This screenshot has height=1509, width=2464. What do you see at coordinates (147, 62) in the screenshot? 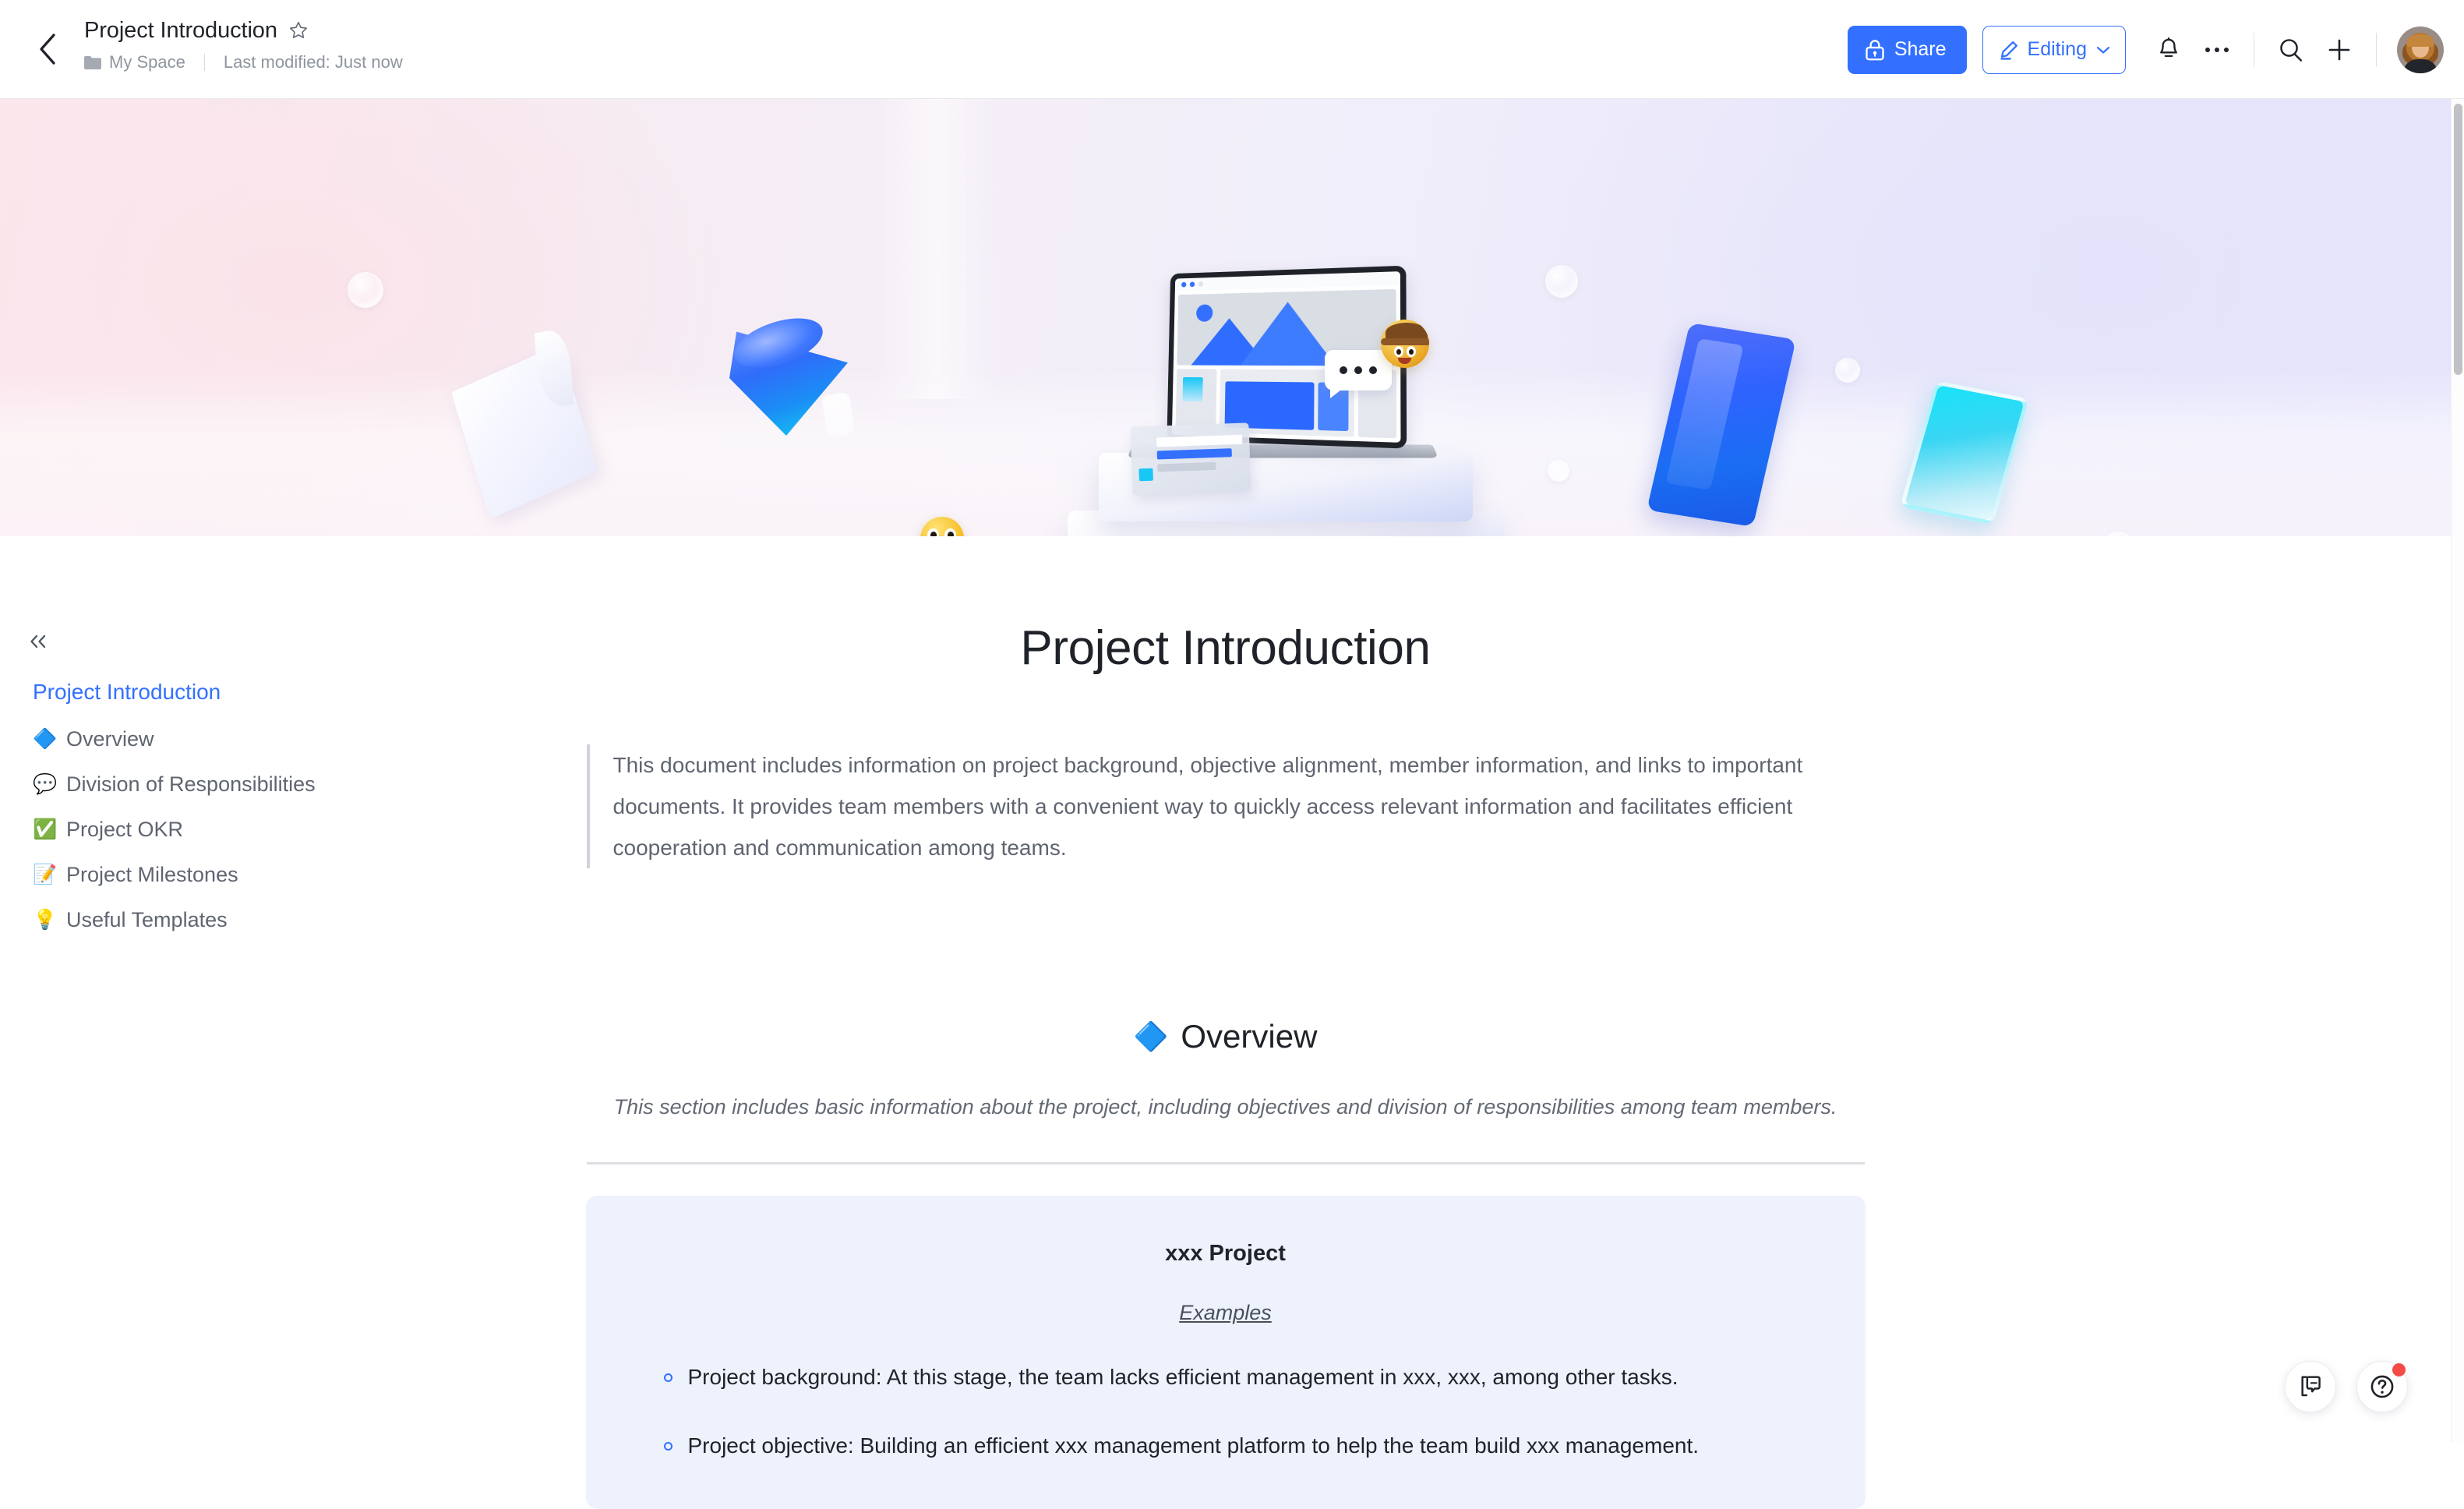
I see `space-name: My Space` at bounding box center [147, 62].